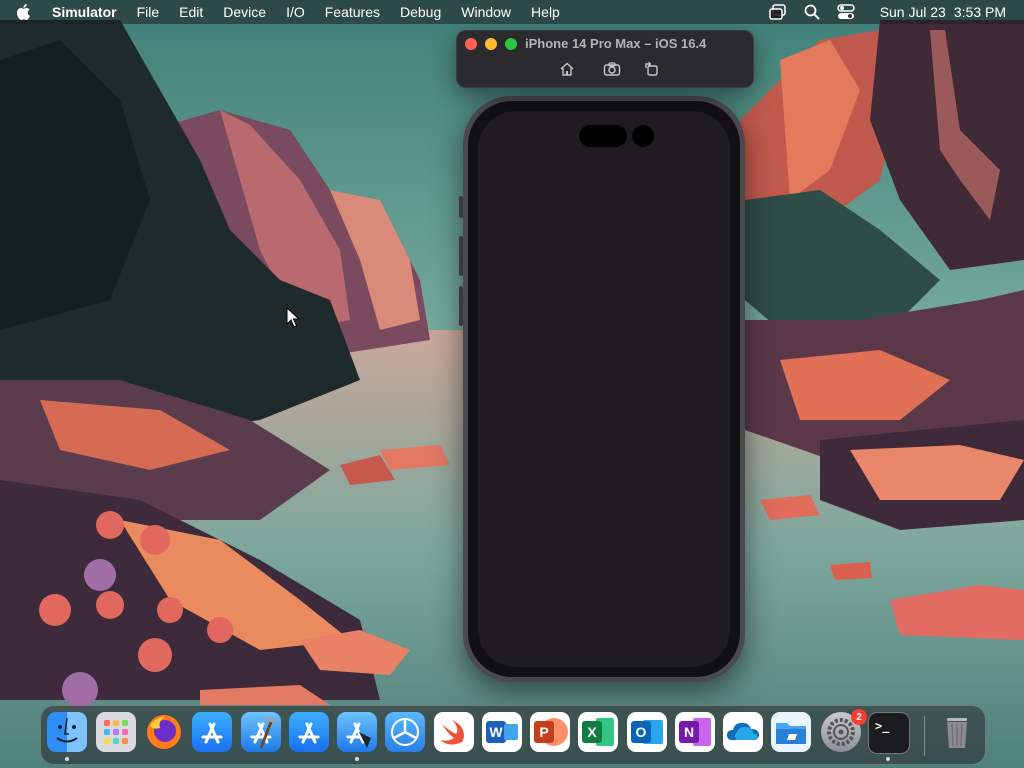 The height and width of the screenshot is (768, 1024). What do you see at coordinates (544, 732) in the screenshot?
I see `powerpoint-icon: P` at bounding box center [544, 732].